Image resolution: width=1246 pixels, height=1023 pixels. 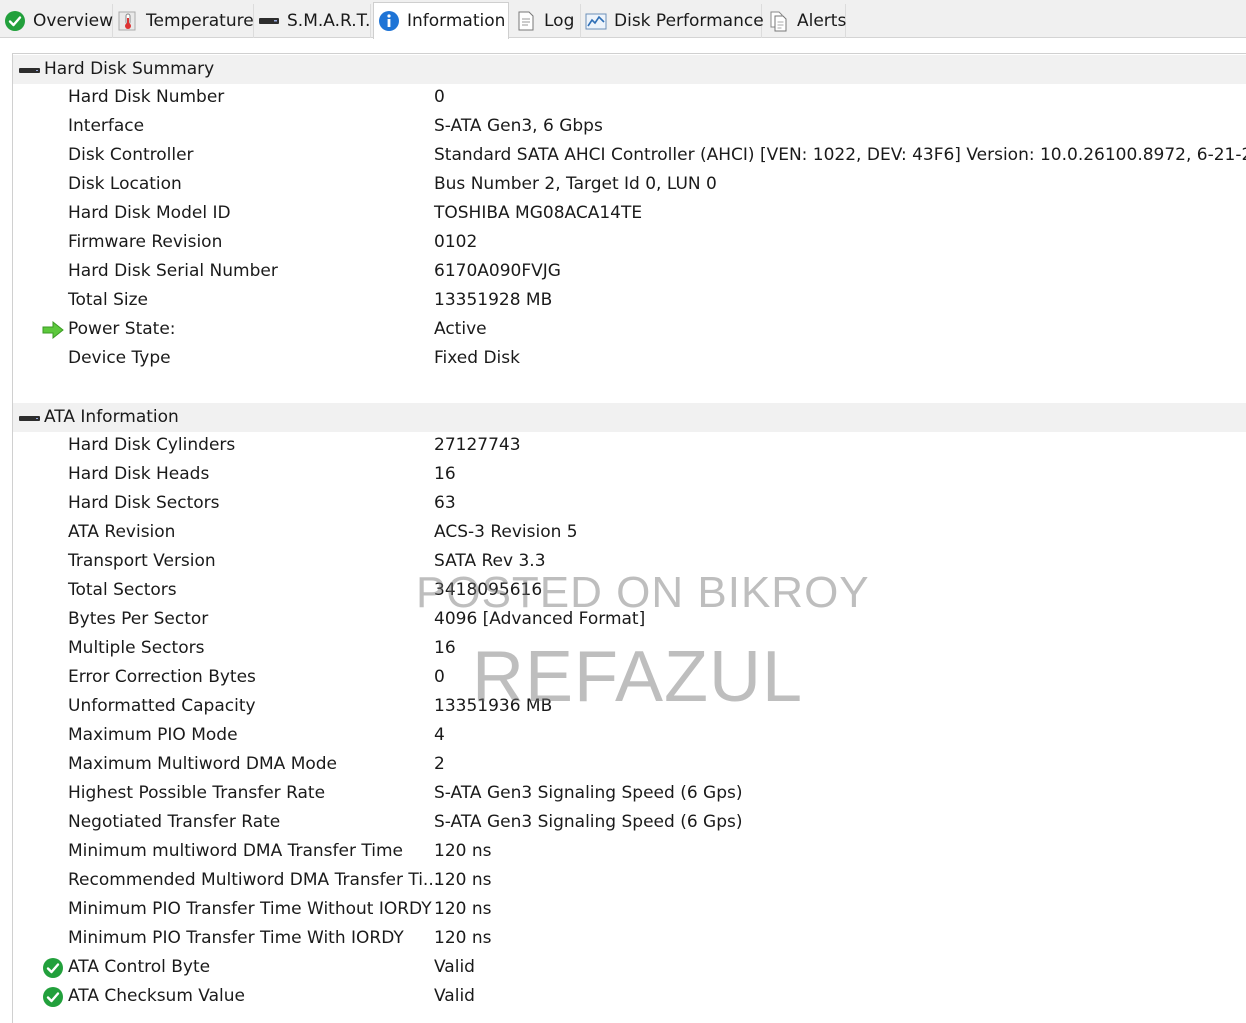 What do you see at coordinates (538, 213) in the screenshot?
I see `row-value: TOSHIBA MG08ACA14TE` at bounding box center [538, 213].